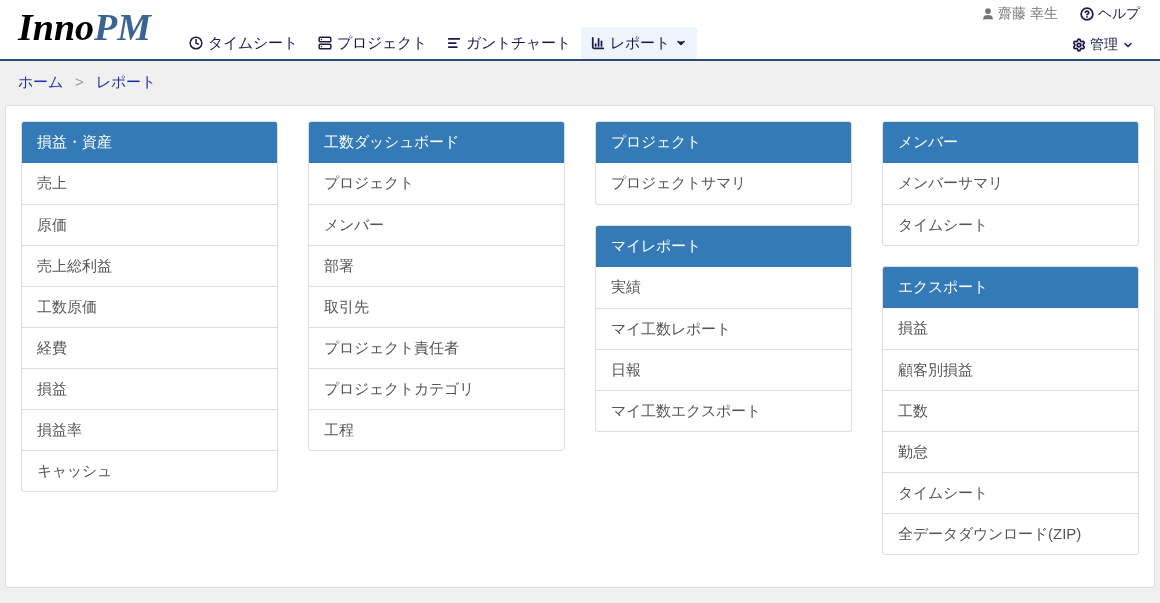 Image resolution: width=1160 pixels, height=603 pixels. What do you see at coordinates (1010, 410) in the screenshot?
I see `report-link: 工数` at bounding box center [1010, 410].